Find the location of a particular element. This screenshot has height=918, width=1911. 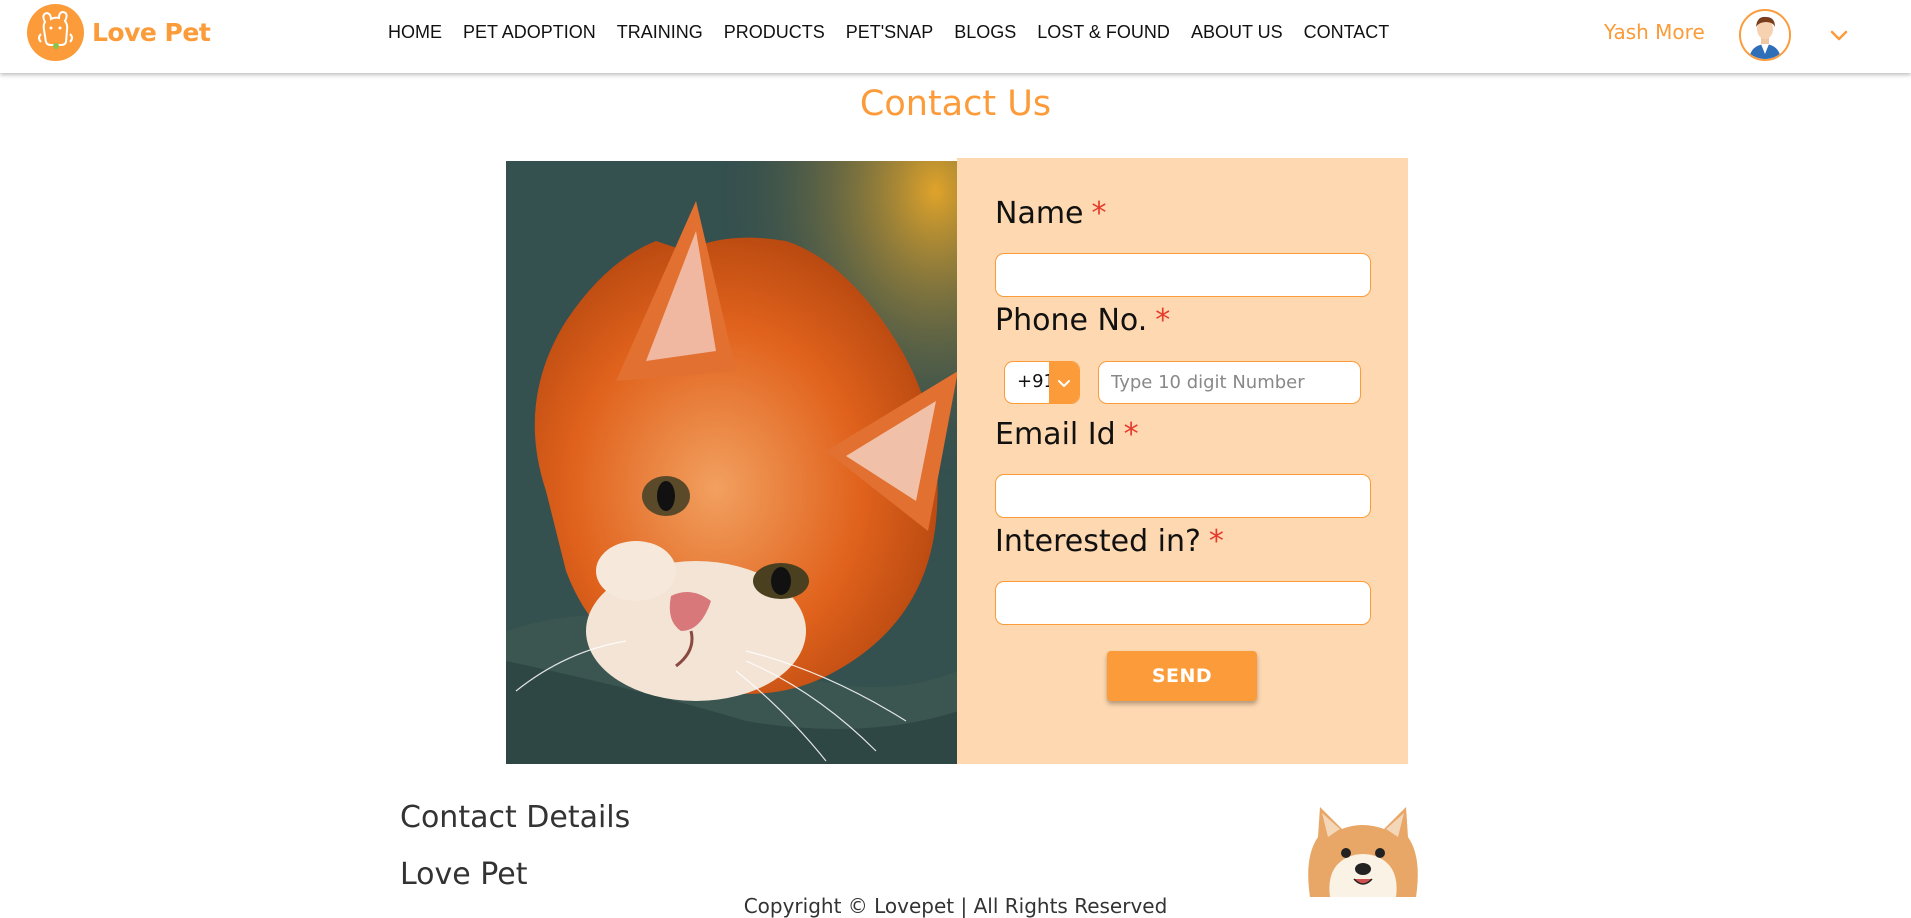

name-label: Name * is located at coordinates (1051, 213).